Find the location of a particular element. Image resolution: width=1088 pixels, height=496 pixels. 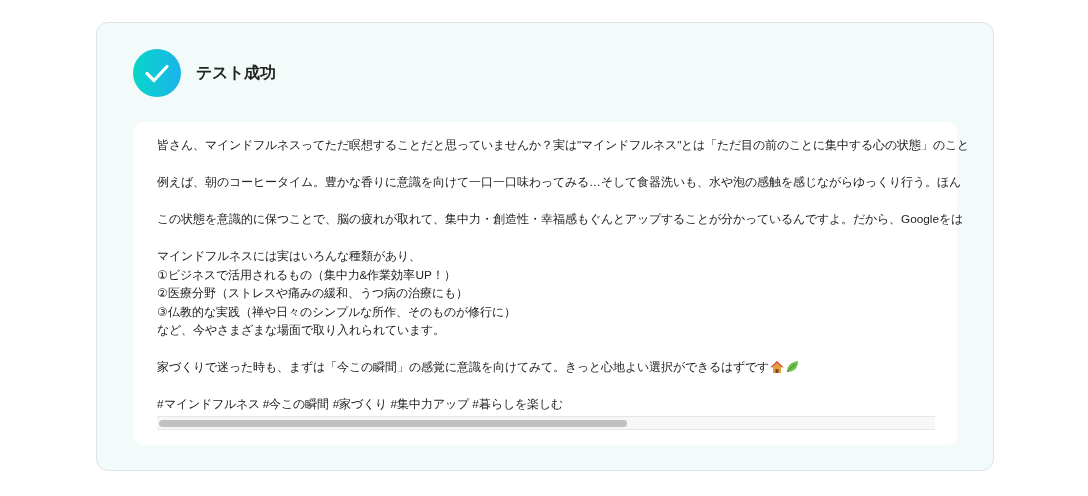

output-text: #マインドフルネス #今この瞬間 #家づくり #集中力アップ #暮らしを楽しむ is located at coordinates (360, 404).